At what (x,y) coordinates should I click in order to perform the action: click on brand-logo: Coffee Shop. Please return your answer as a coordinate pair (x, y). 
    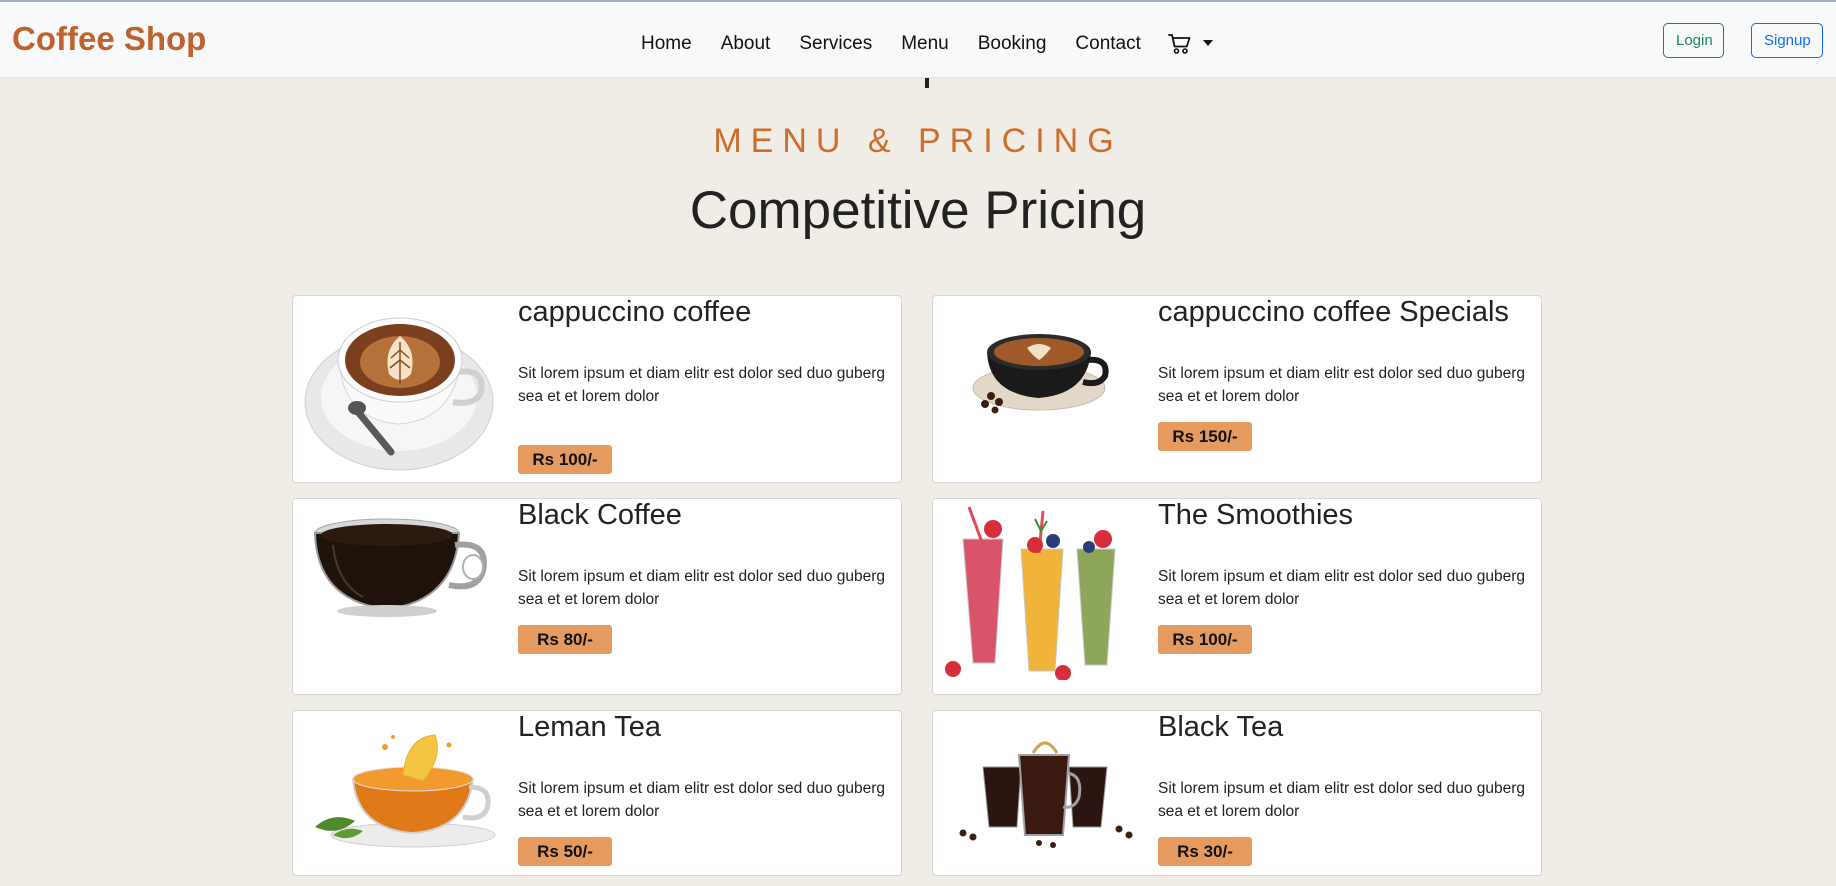
    Looking at the image, I should click on (109, 39).